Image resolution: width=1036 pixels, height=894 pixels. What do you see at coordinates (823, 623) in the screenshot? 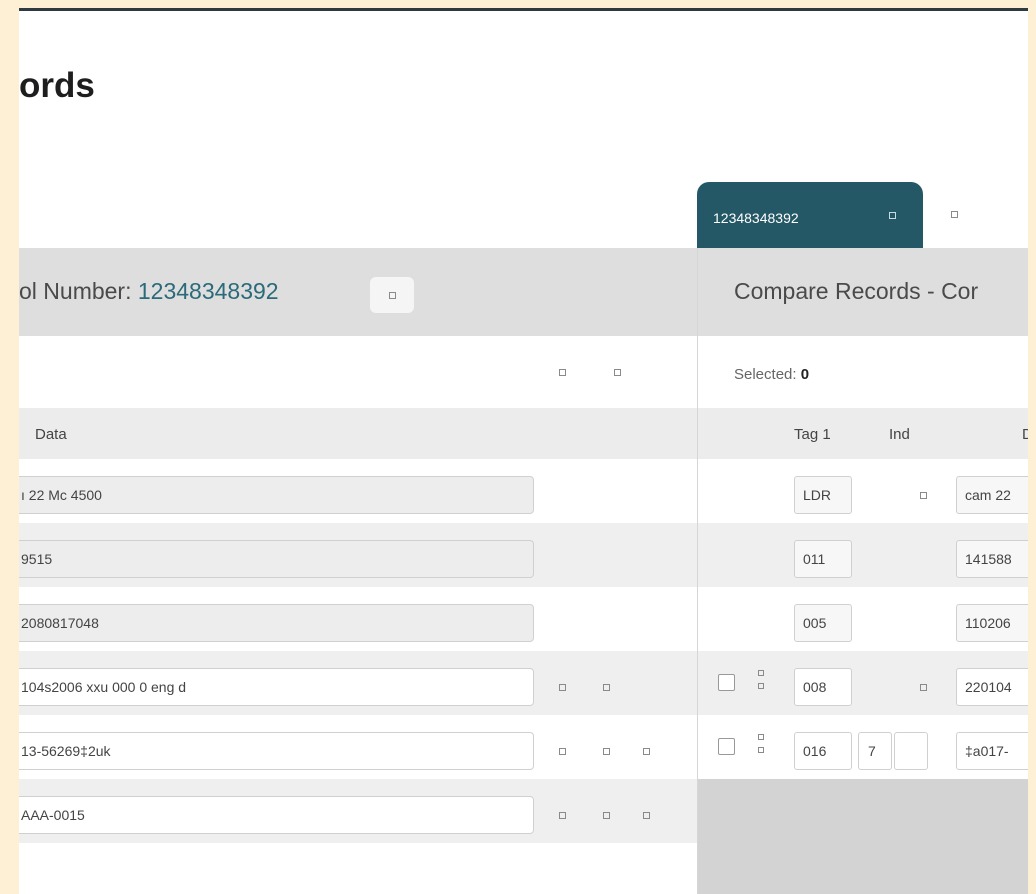
I see `tag-field: 005` at bounding box center [823, 623].